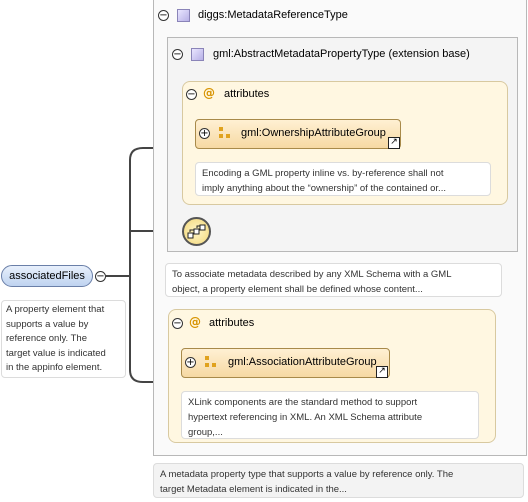 This screenshot has width=528, height=502. What do you see at coordinates (209, 93) in the screenshot?
I see `attribute-at-icon: @` at bounding box center [209, 93].